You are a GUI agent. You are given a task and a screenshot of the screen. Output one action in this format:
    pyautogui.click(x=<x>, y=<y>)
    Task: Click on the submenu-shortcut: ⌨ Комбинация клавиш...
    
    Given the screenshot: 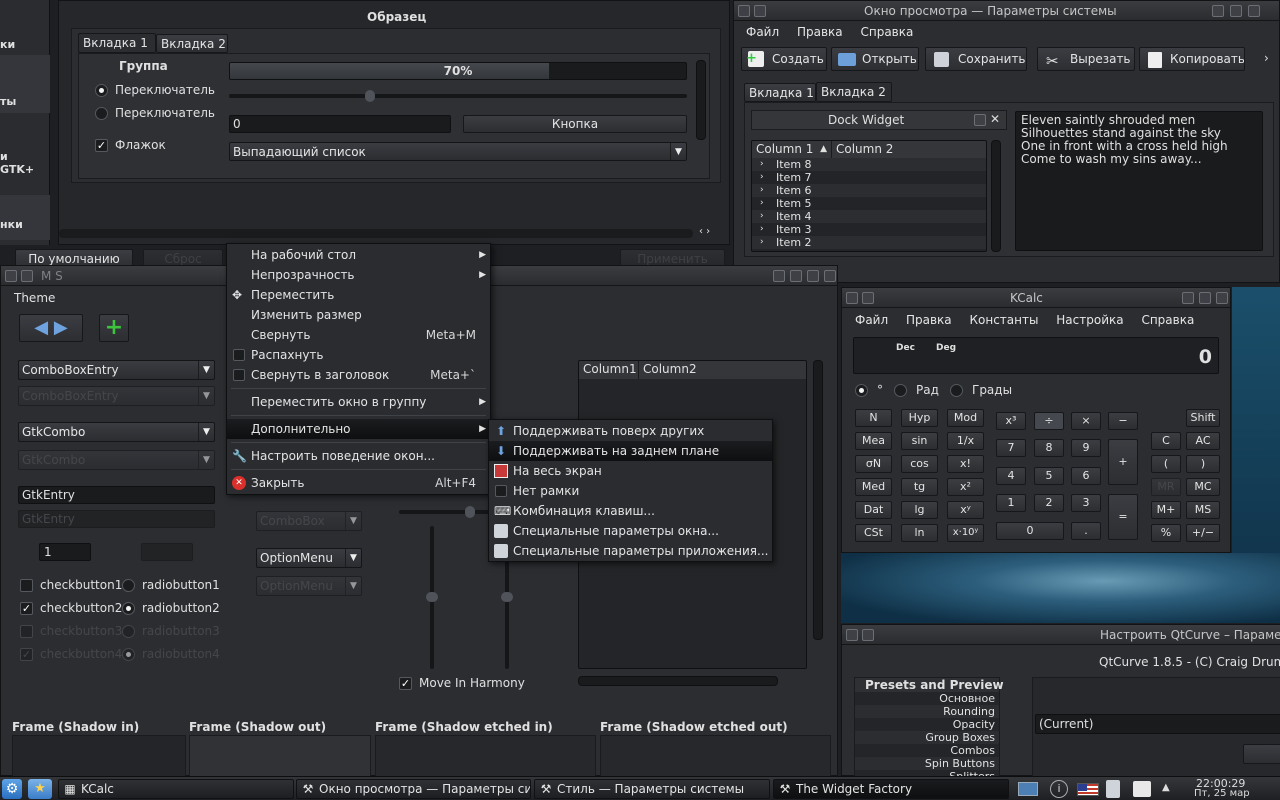 What is the action you would take?
    pyautogui.click(x=630, y=511)
    